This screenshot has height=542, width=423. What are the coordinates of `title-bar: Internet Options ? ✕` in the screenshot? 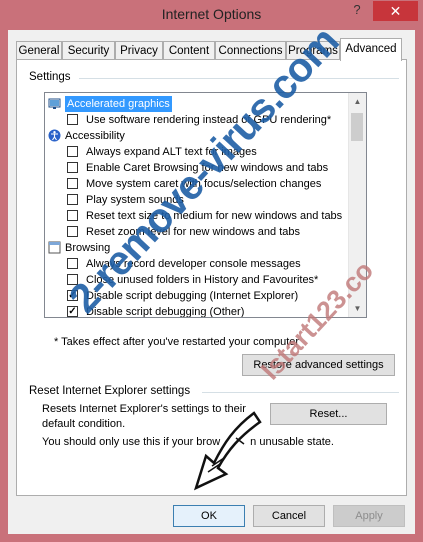 It's located at (211, 15).